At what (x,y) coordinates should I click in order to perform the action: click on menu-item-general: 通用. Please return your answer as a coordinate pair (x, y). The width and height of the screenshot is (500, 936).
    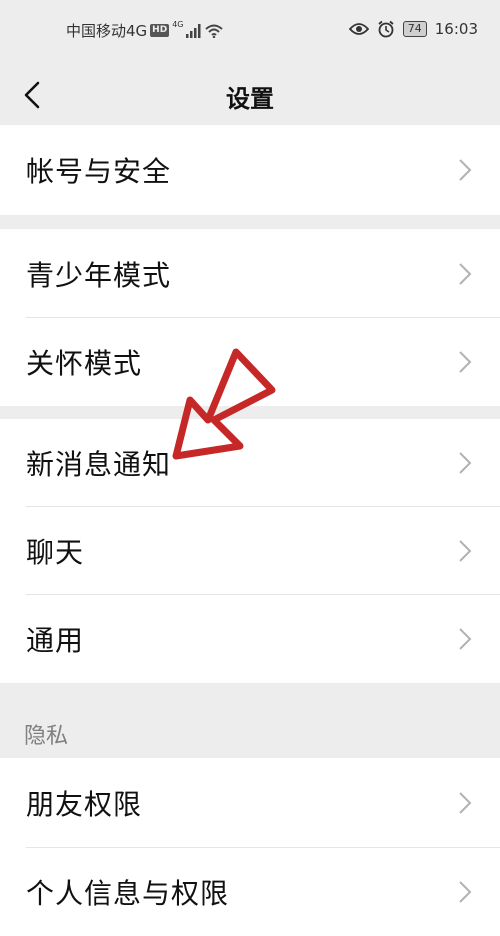
    Looking at the image, I should click on (250, 639).